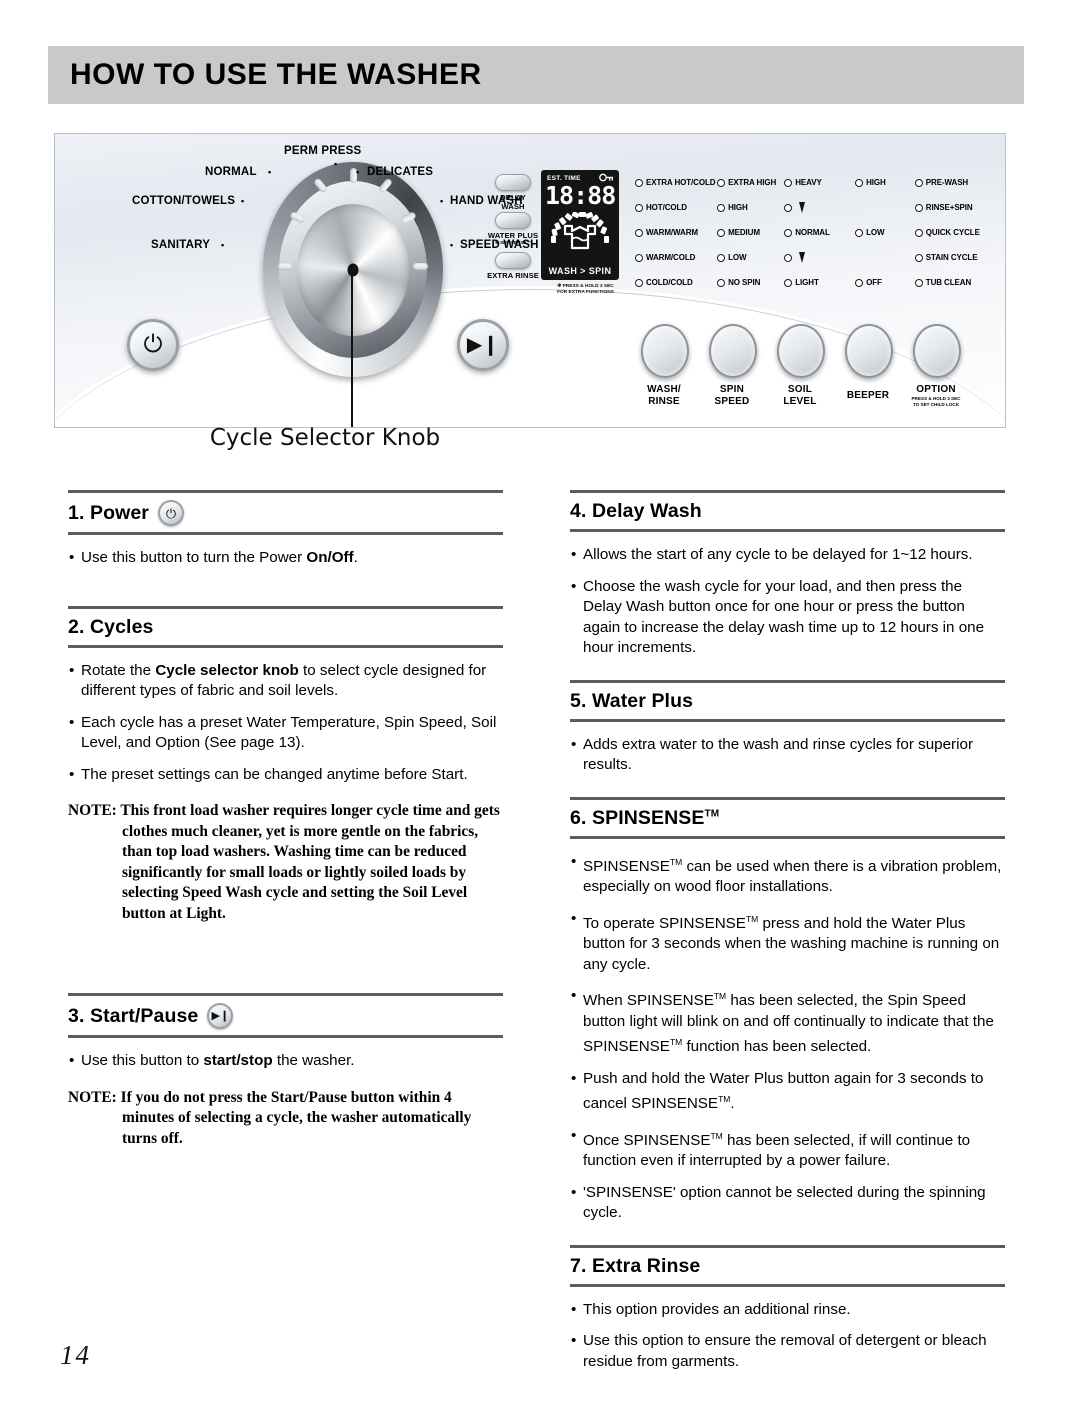 Image resolution: width=1080 pixels, height=1405 pixels. What do you see at coordinates (184, 201) in the screenshot?
I see `cycle-label-cotton-towels: COTTON/TOWELS` at bounding box center [184, 201].